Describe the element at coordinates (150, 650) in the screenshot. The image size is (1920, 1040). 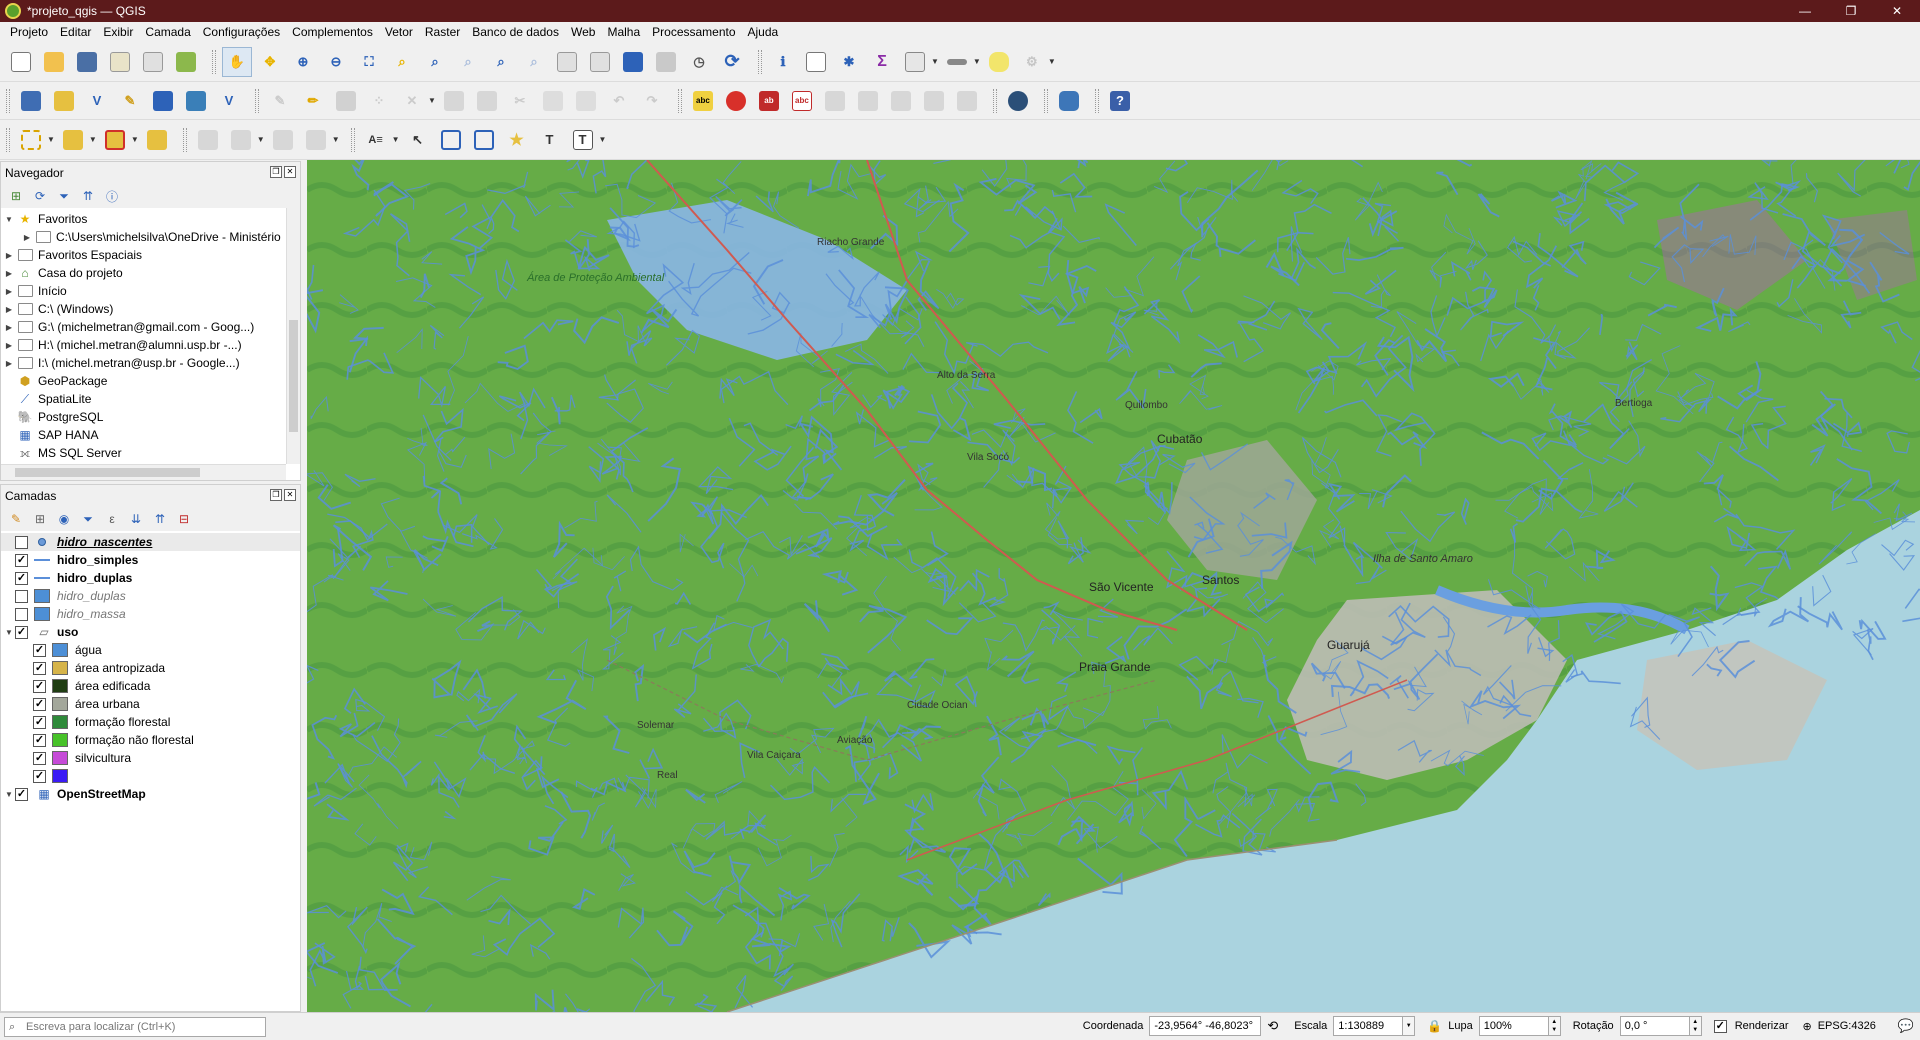
I see `layer-item: ✓ água` at that location.